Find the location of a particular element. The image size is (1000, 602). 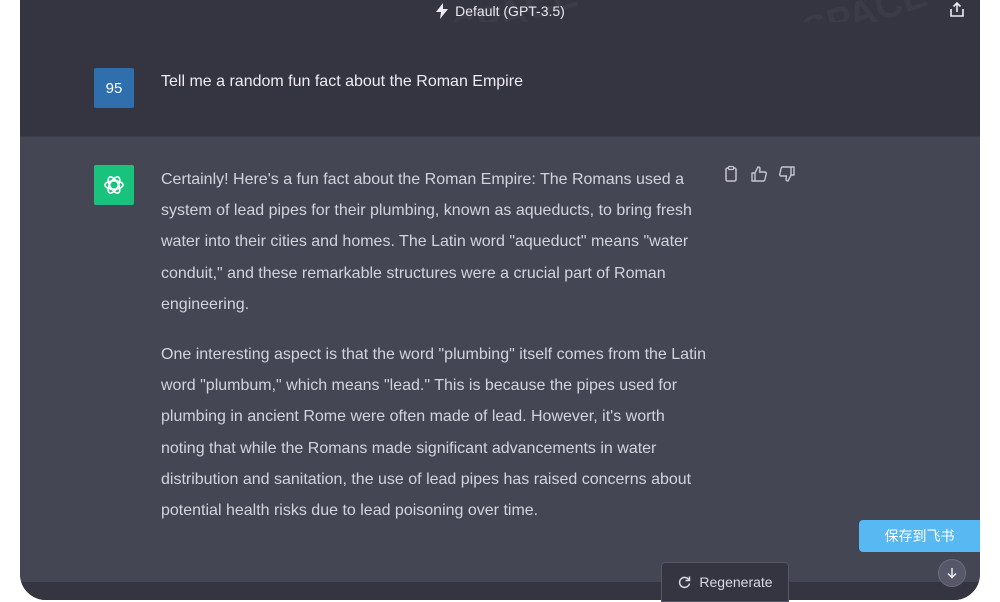

thumbs-up-icon is located at coordinates (759, 174).